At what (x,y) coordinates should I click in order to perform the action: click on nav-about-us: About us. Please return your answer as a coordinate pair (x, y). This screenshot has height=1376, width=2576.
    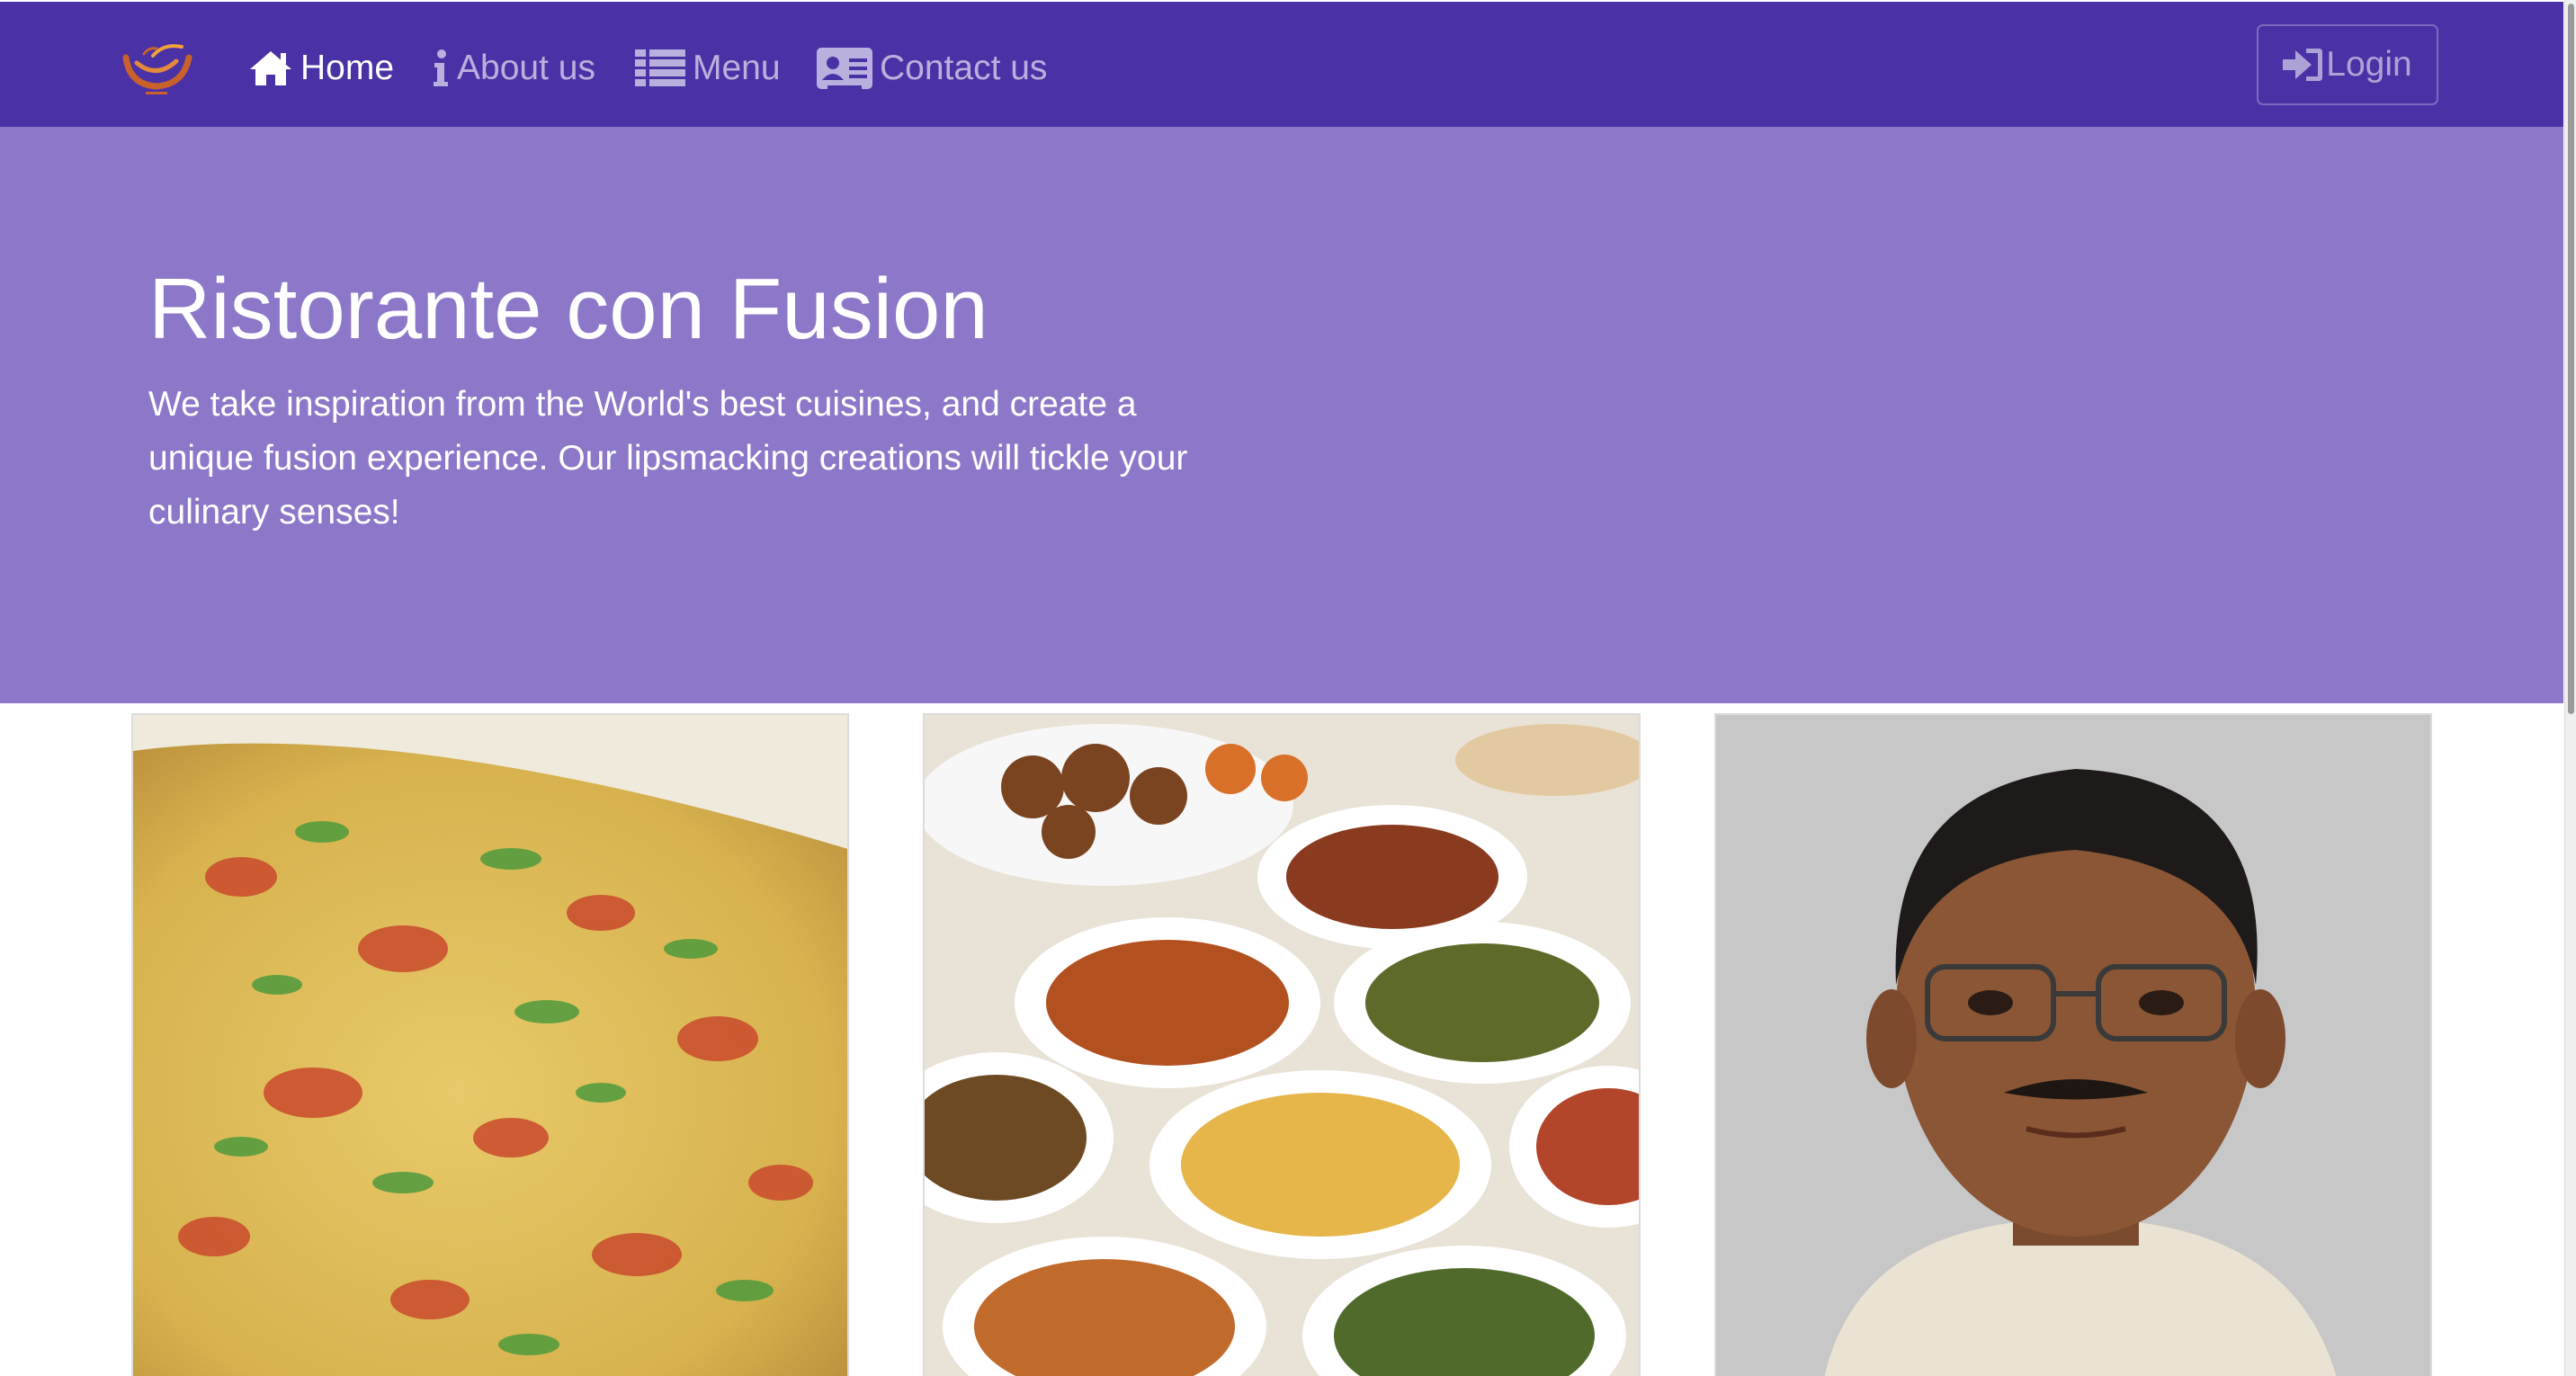
    Looking at the image, I should click on (513, 68).